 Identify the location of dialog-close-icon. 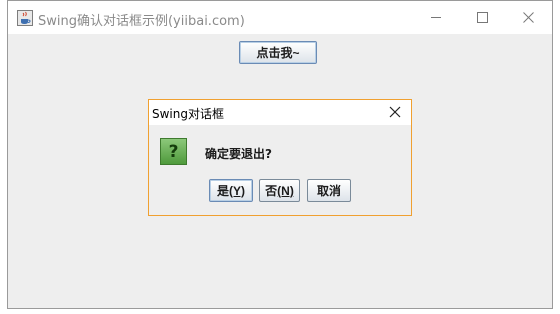
(395, 112).